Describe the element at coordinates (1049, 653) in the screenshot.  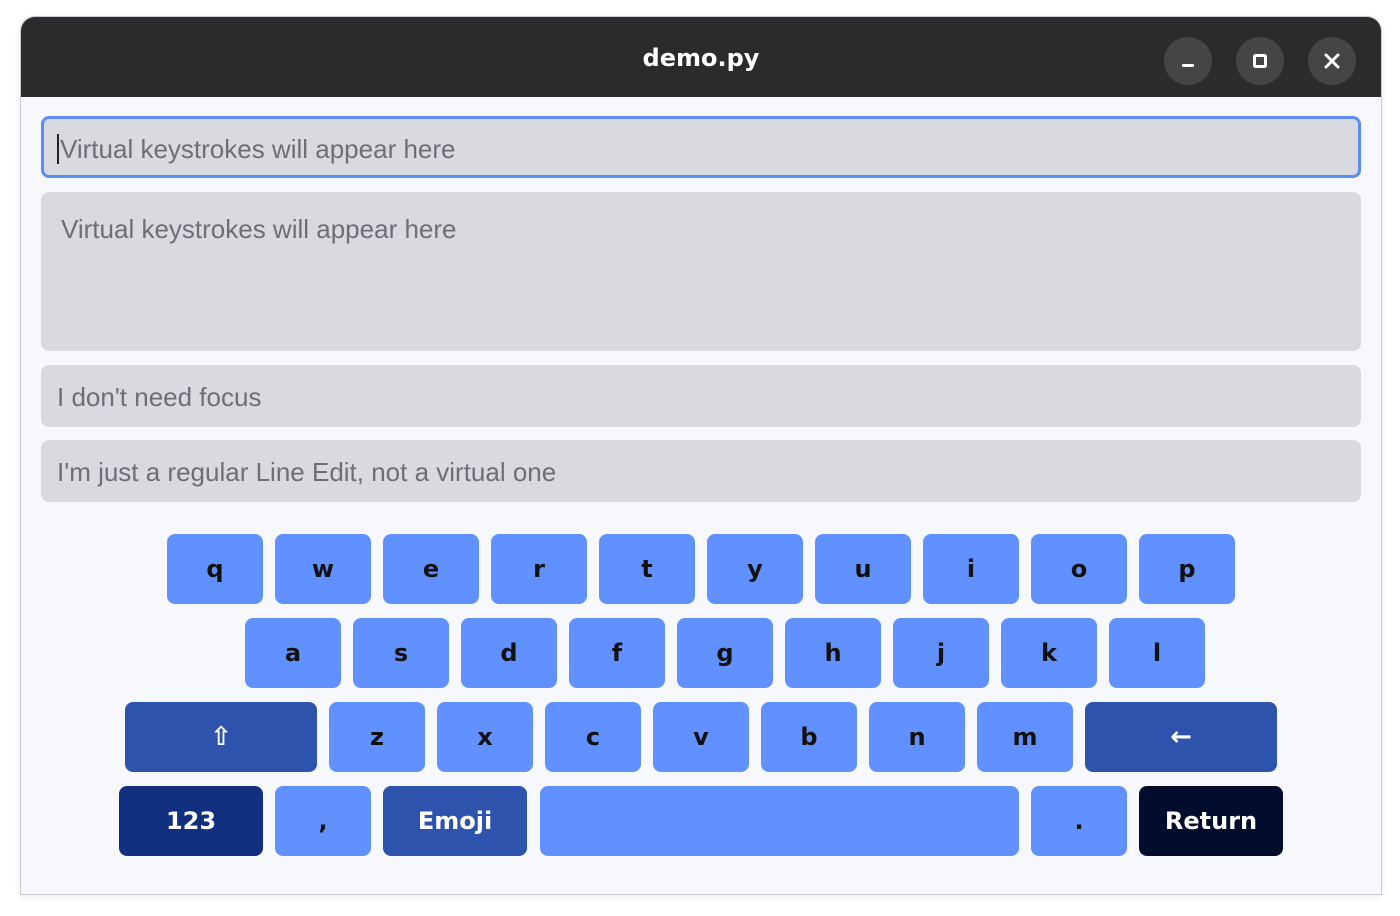
I see `key-k: k` at that location.